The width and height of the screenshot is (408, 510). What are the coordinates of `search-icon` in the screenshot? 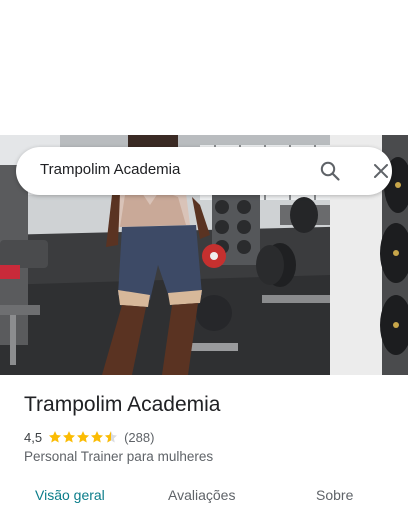 It's located at (330, 171).